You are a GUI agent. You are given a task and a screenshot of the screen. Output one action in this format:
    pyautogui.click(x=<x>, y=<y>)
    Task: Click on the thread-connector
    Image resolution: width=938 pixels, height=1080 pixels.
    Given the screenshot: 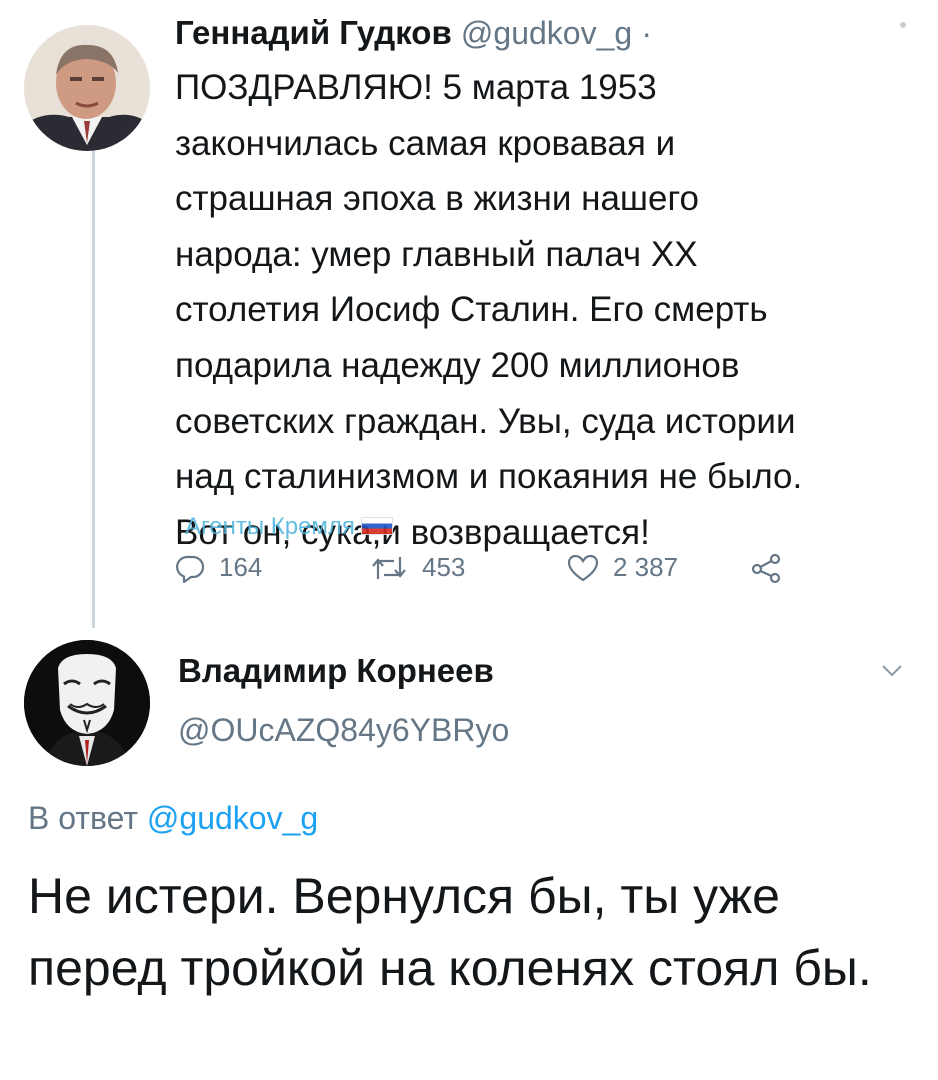 What is the action you would take?
    pyautogui.click(x=93, y=389)
    